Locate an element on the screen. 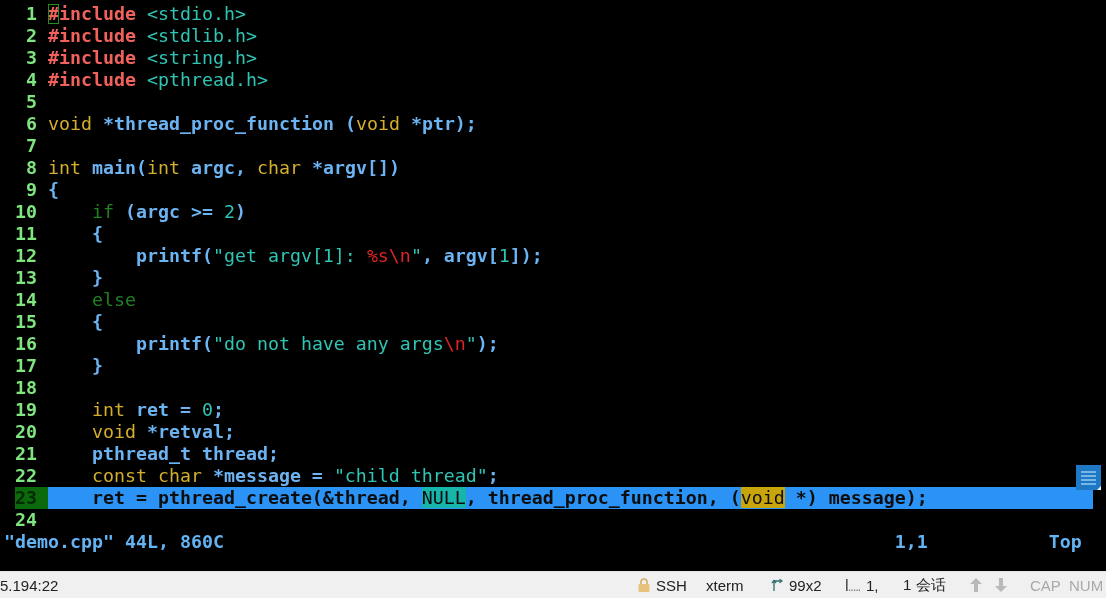 Image resolution: width=1106 pixels, height=598 pixels. code-line: #include <string.h> is located at coordinates (152, 58).